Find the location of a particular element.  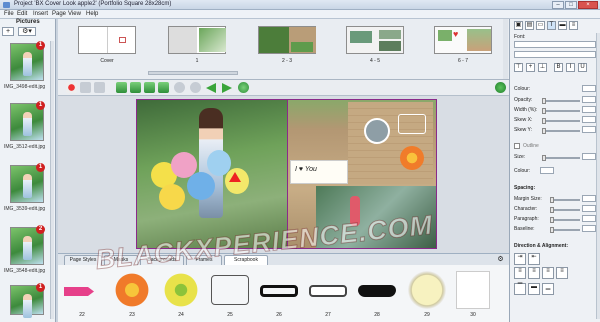

camera-sketch-icon is located at coordinates (230, 290).